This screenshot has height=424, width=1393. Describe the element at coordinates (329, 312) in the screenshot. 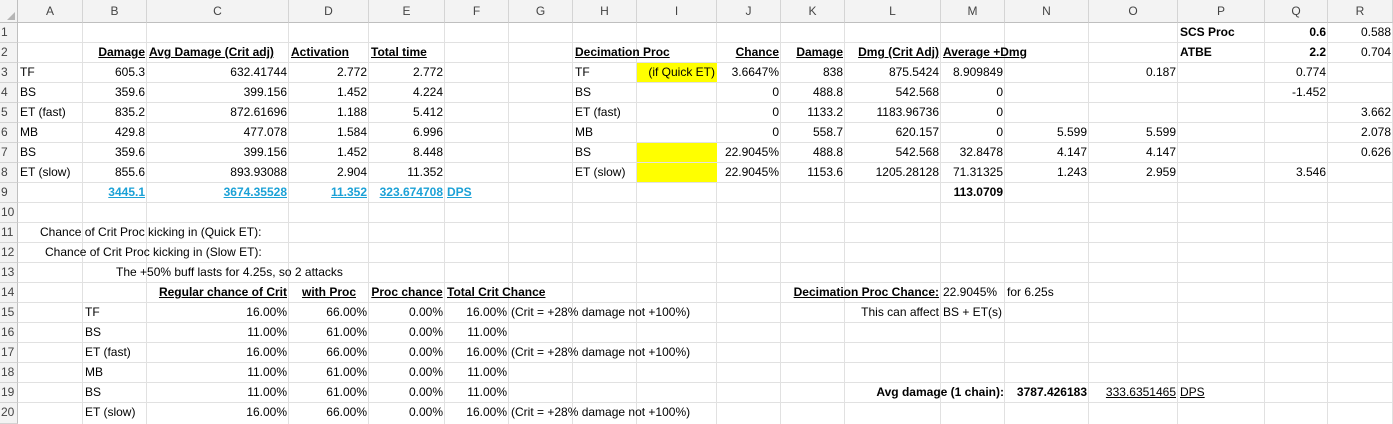

I see `cell-d15: 66.00%` at that location.